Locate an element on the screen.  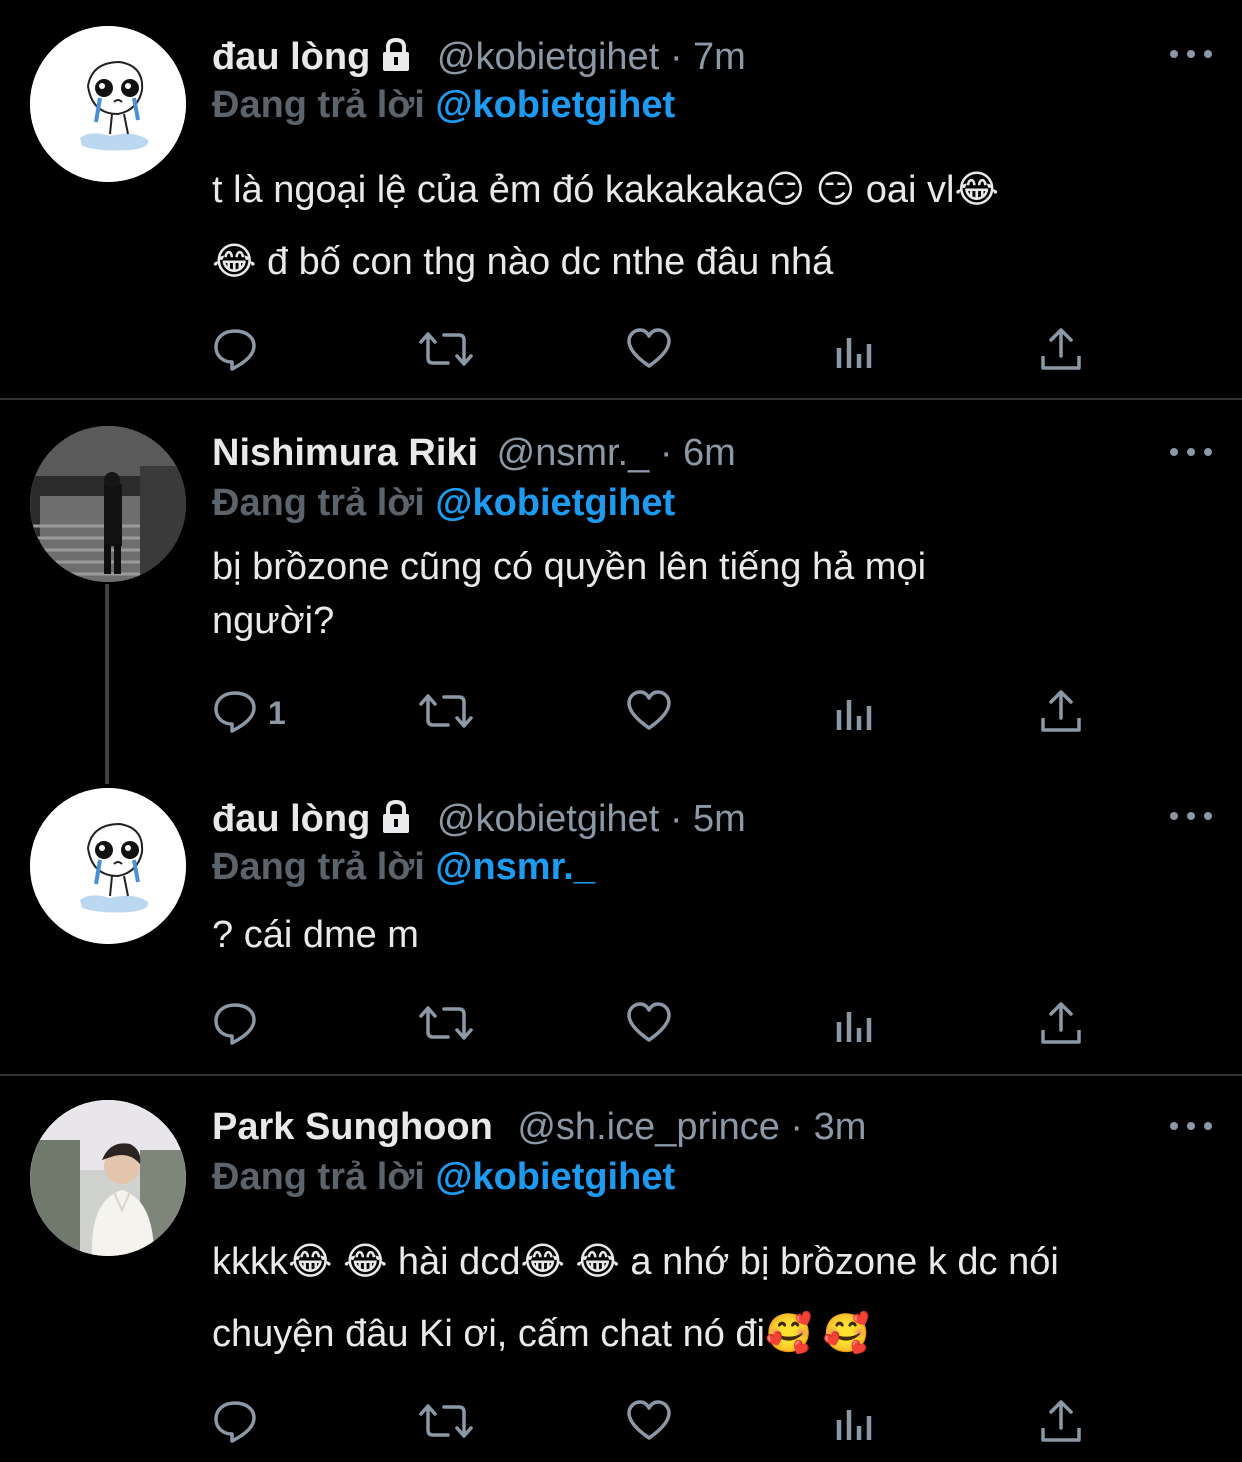
tweet-text-line: người? is located at coordinates (273, 621).